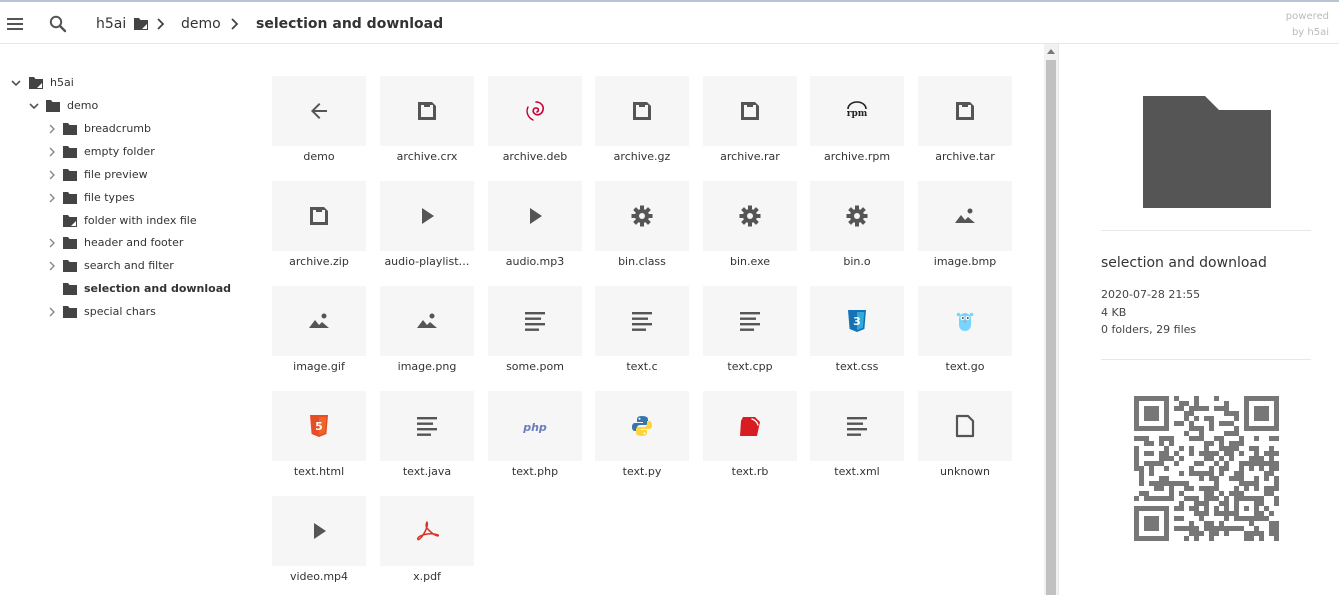 The height and width of the screenshot is (595, 1339). I want to click on file-thumb: 5, so click(319, 426).